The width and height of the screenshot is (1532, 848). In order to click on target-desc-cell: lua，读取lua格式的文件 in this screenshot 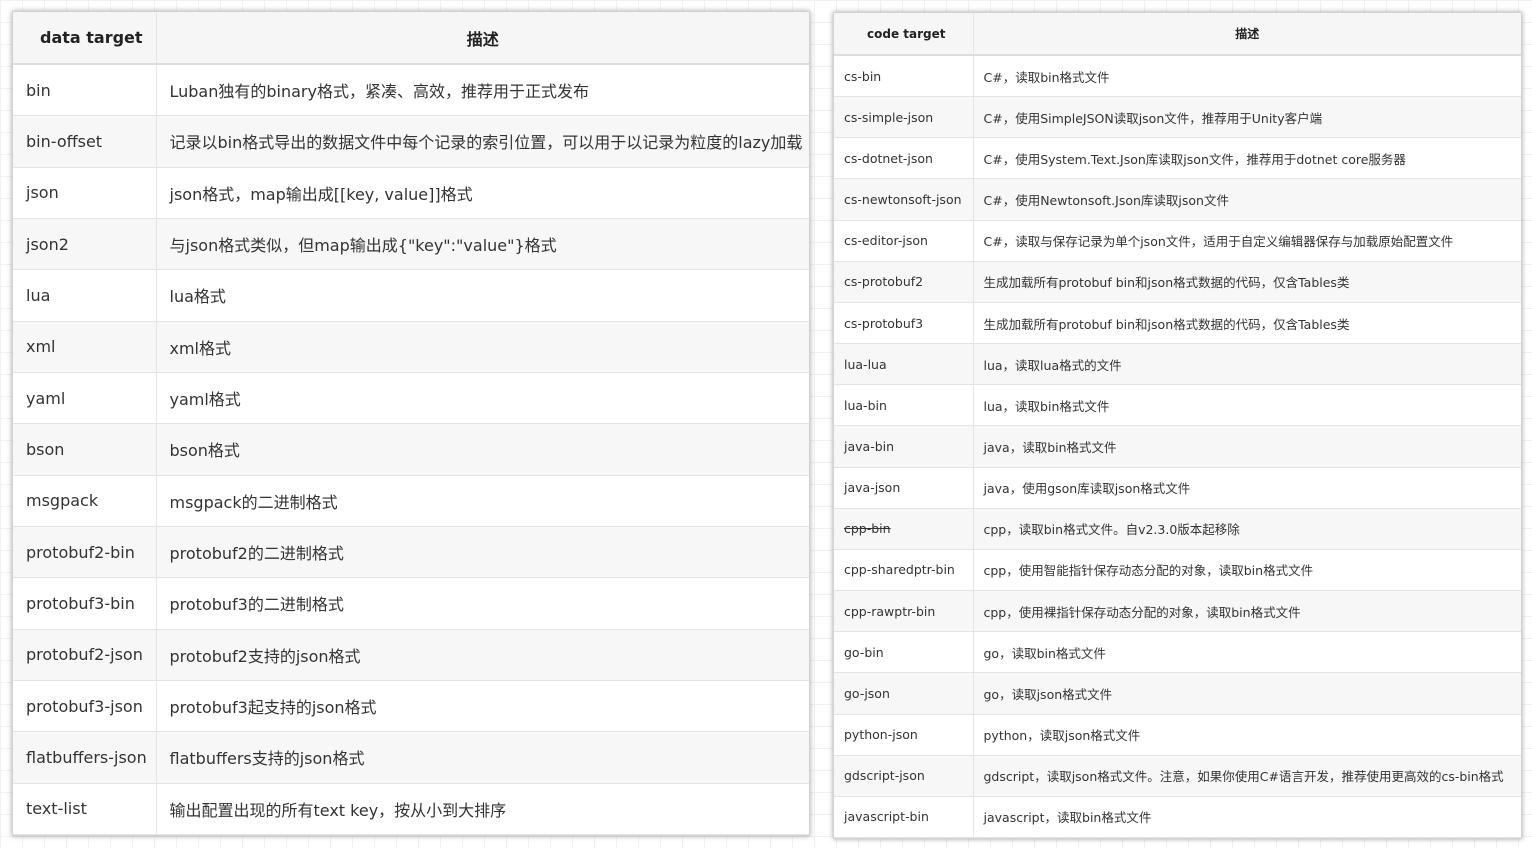, I will do `click(1247, 364)`.